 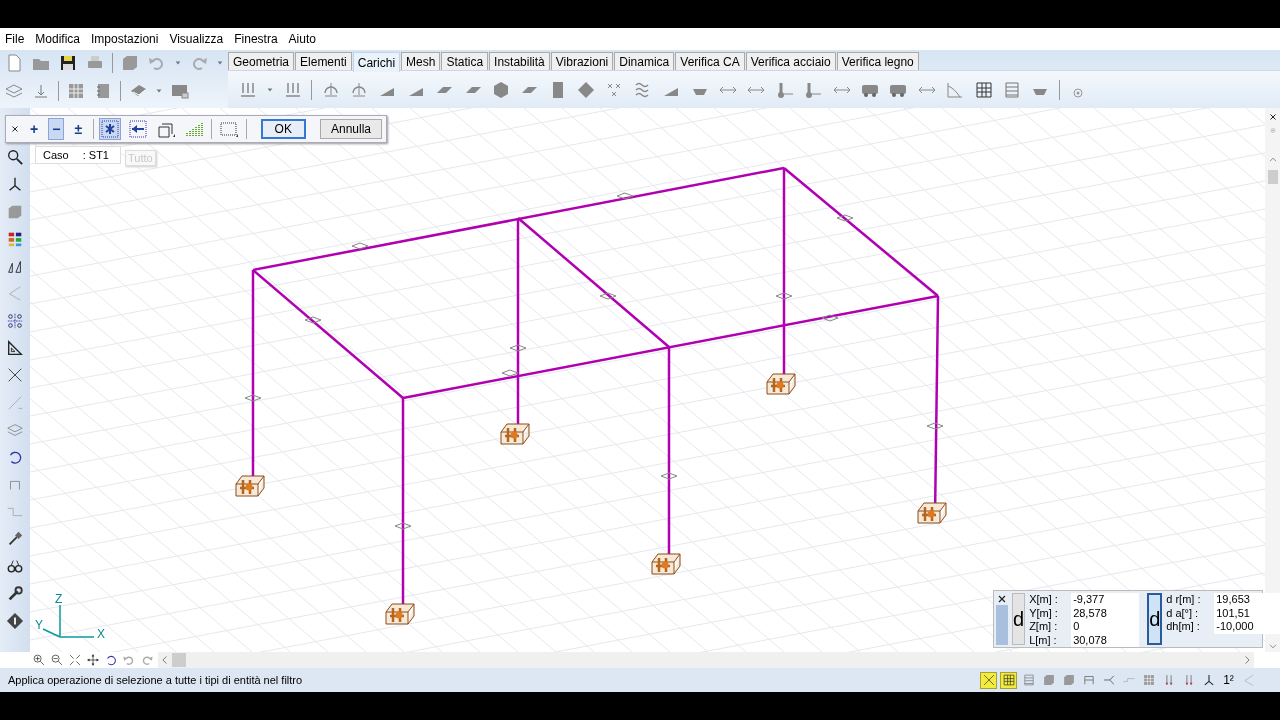 I want to click on wrench-icon, so click(x=15, y=593).